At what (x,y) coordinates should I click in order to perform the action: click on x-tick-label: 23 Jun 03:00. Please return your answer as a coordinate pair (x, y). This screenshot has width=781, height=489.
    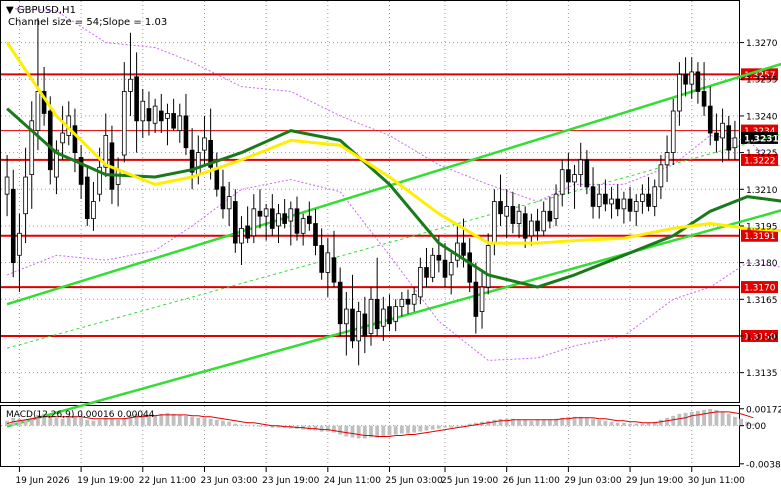
    Looking at the image, I should click on (228, 481).